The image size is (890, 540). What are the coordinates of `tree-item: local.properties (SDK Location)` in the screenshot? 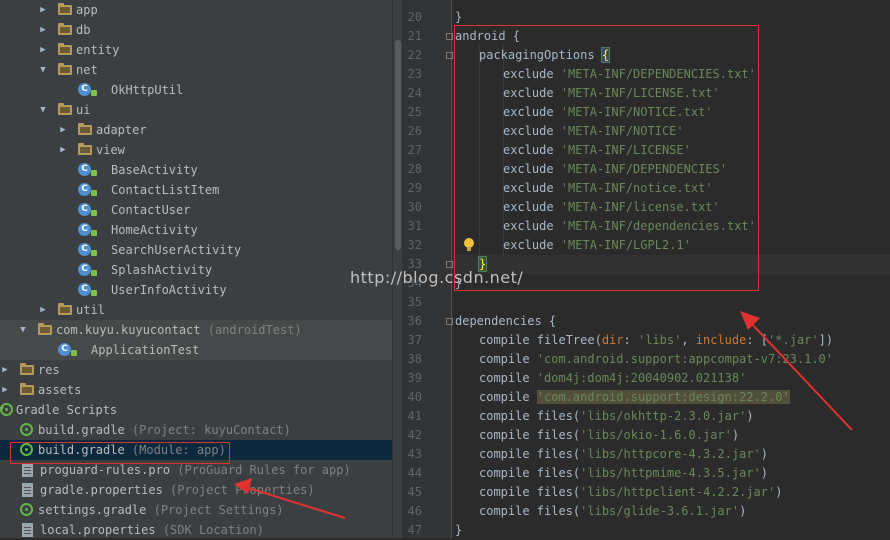 It's located at (196, 529).